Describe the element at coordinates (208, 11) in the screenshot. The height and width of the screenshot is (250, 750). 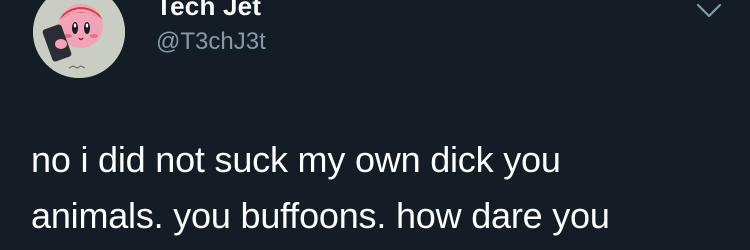
I see `author-display-name: Tech Jet` at that location.